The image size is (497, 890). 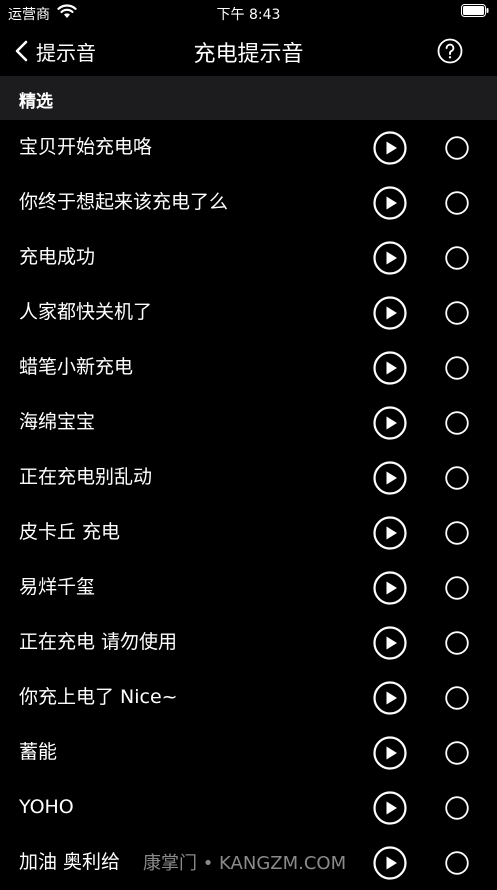 What do you see at coordinates (66, 52) in the screenshot?
I see `back-label: 提示音` at bounding box center [66, 52].